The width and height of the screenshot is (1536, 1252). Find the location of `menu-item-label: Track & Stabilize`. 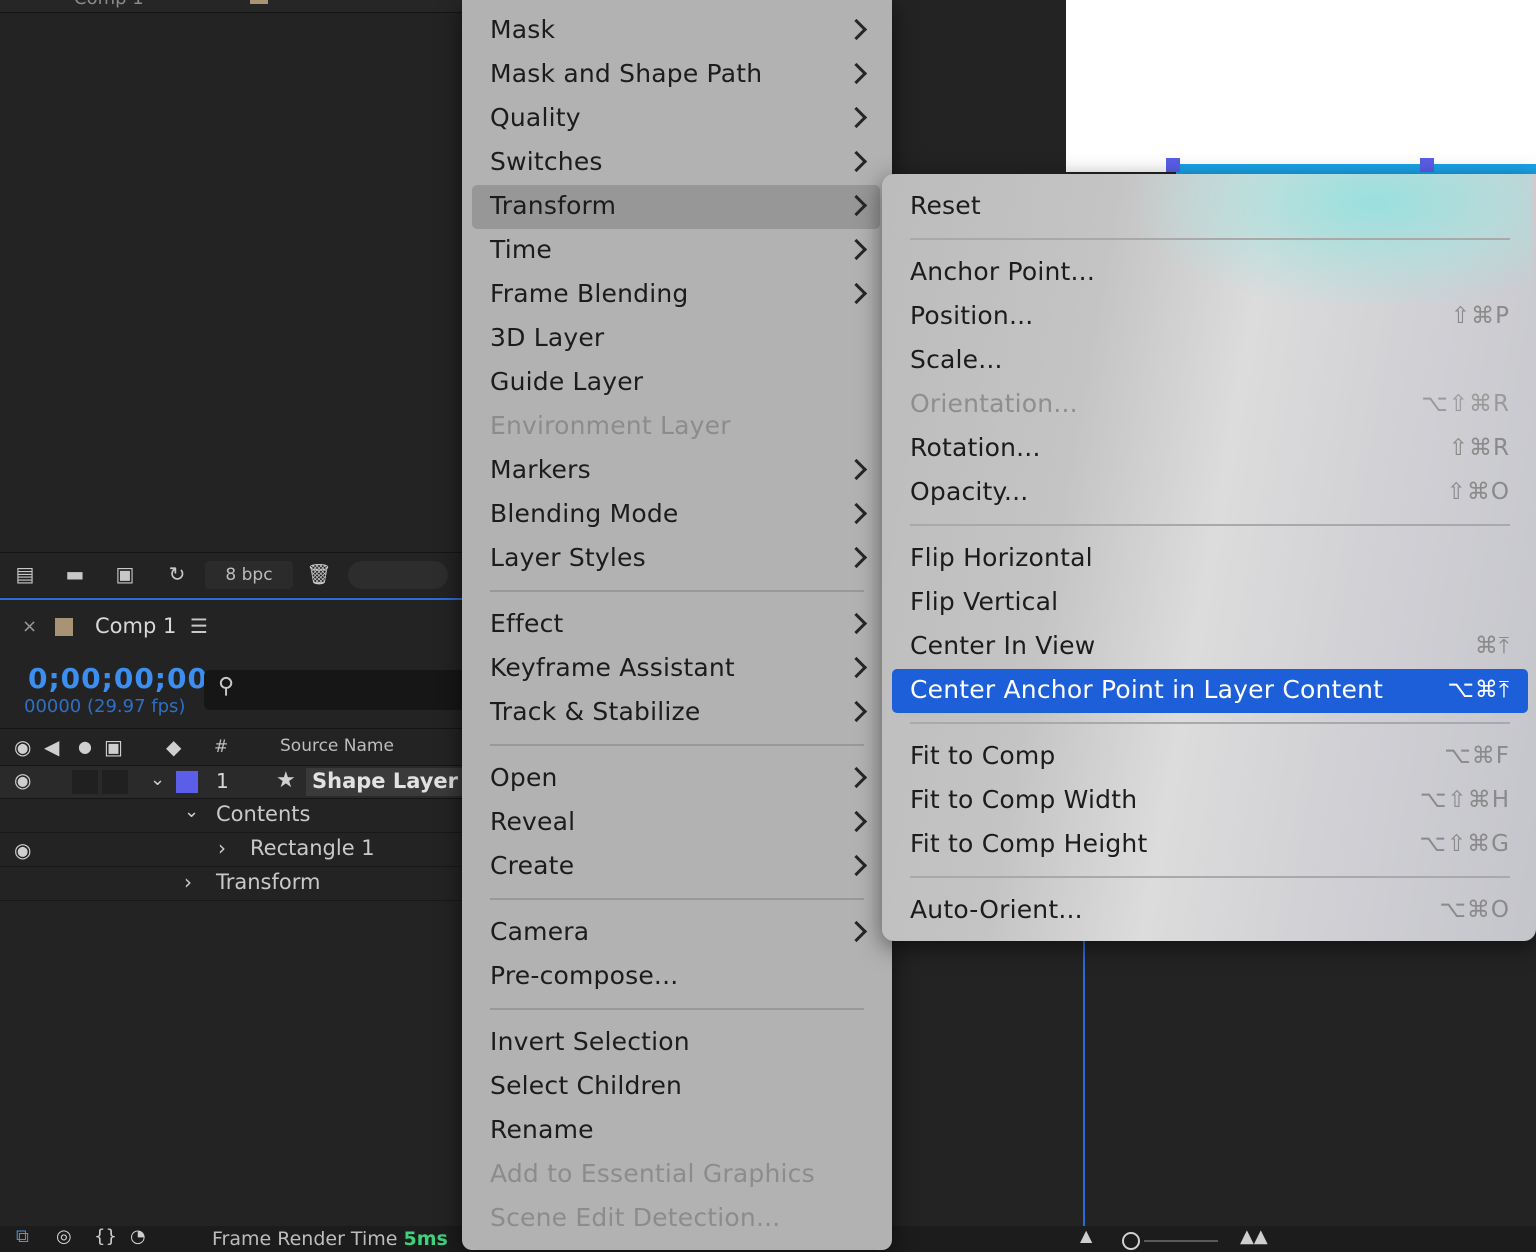

menu-item-label: Track & Stabilize is located at coordinates (595, 711).